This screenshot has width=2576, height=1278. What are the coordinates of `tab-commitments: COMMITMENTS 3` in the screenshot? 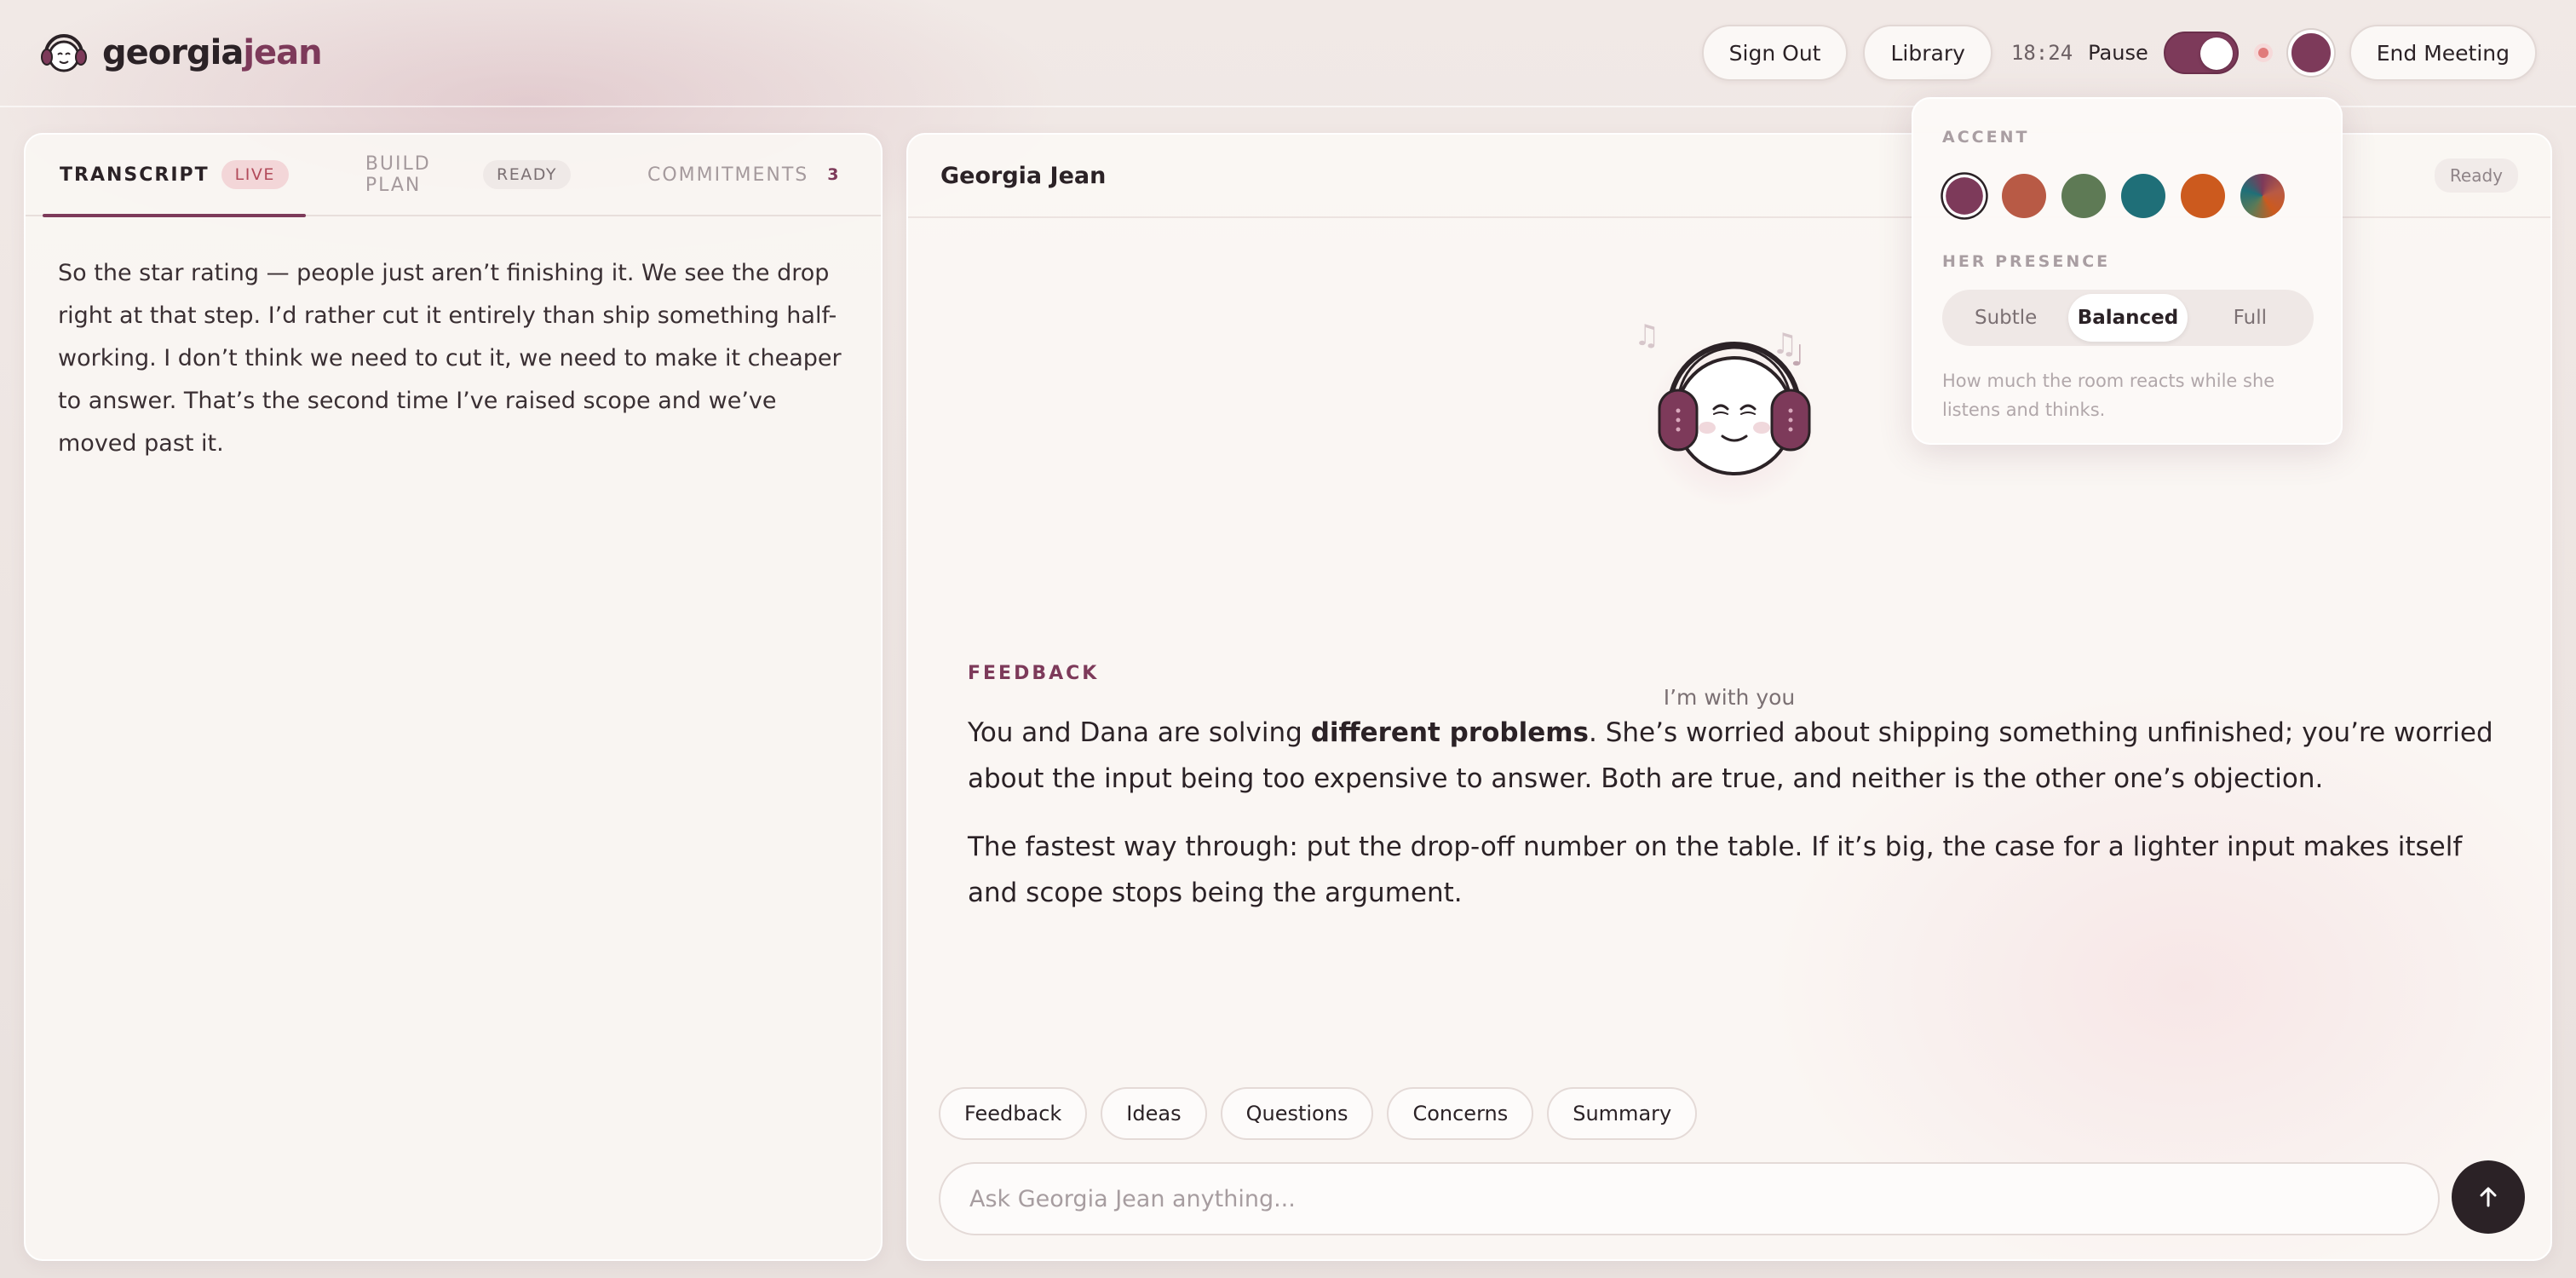 It's located at (747, 175).